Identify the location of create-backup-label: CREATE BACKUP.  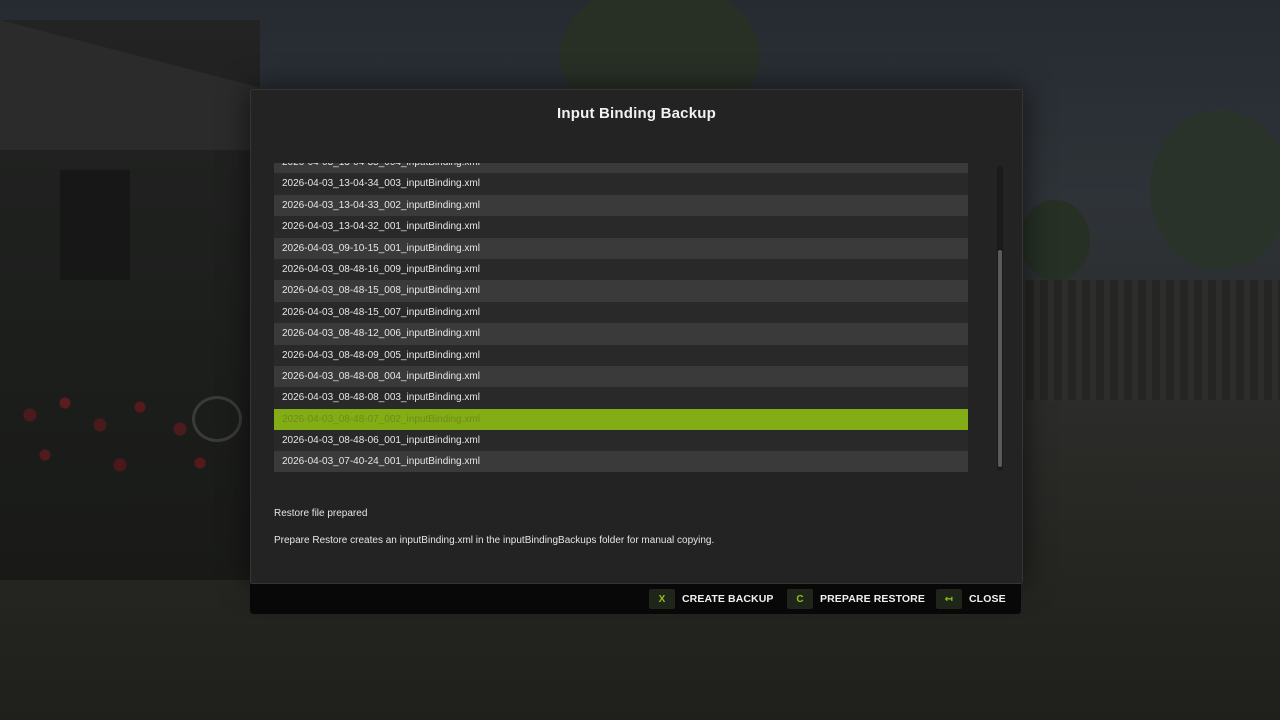
(728, 599).